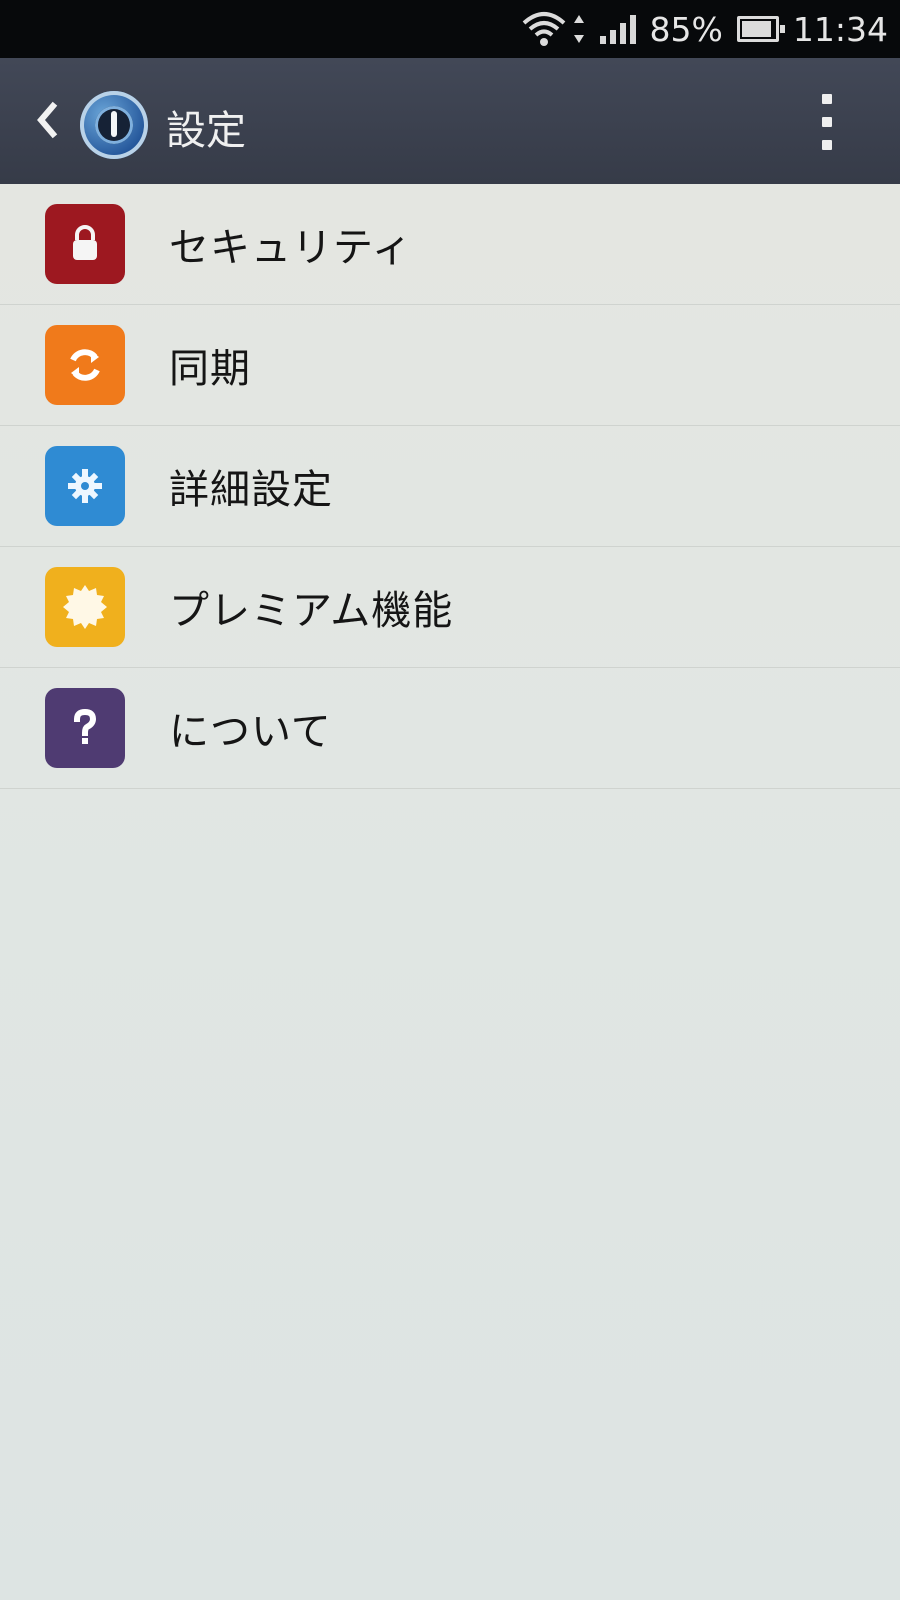 Image resolution: width=900 pixels, height=1600 pixels. I want to click on gear-icon, so click(85, 486).